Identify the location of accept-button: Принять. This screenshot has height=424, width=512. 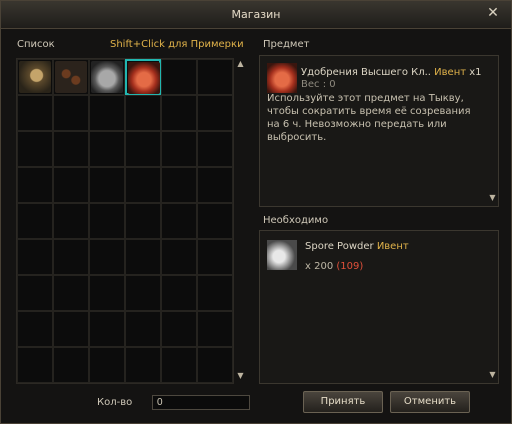
(343, 402).